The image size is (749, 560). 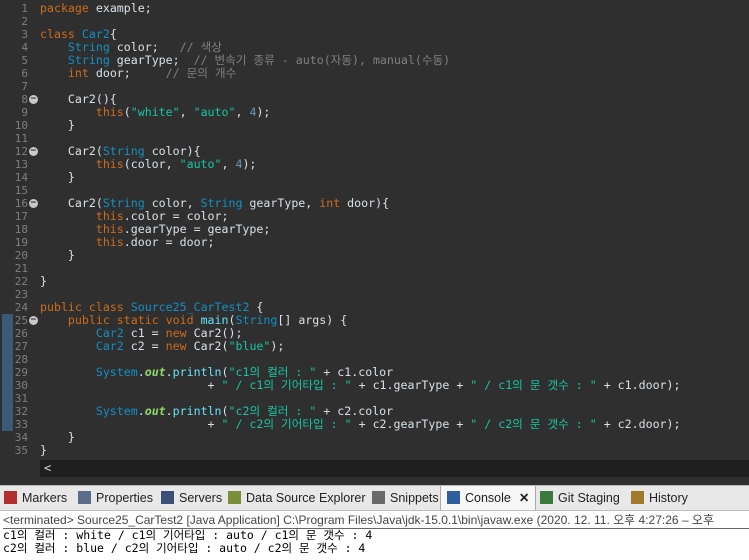 I want to click on line-number-row: 7, so click(x=20, y=86).